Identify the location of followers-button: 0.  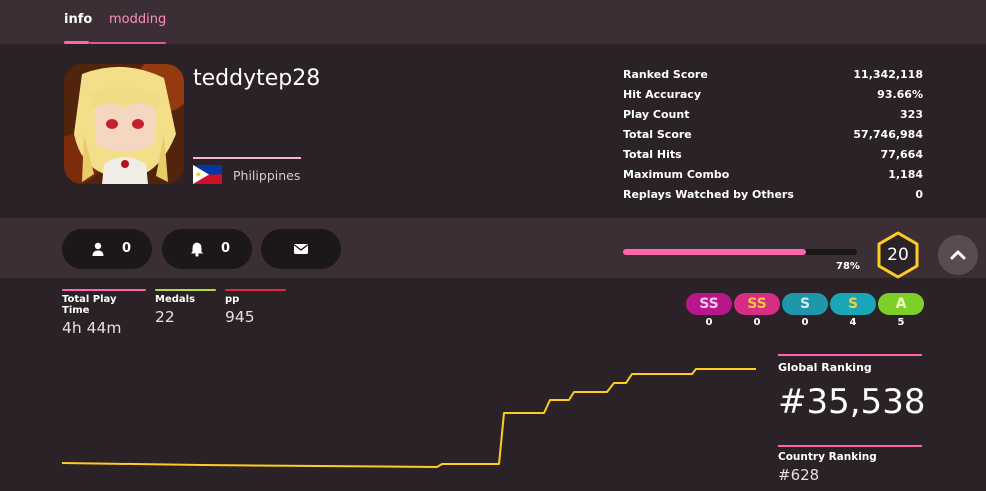
(107, 249).